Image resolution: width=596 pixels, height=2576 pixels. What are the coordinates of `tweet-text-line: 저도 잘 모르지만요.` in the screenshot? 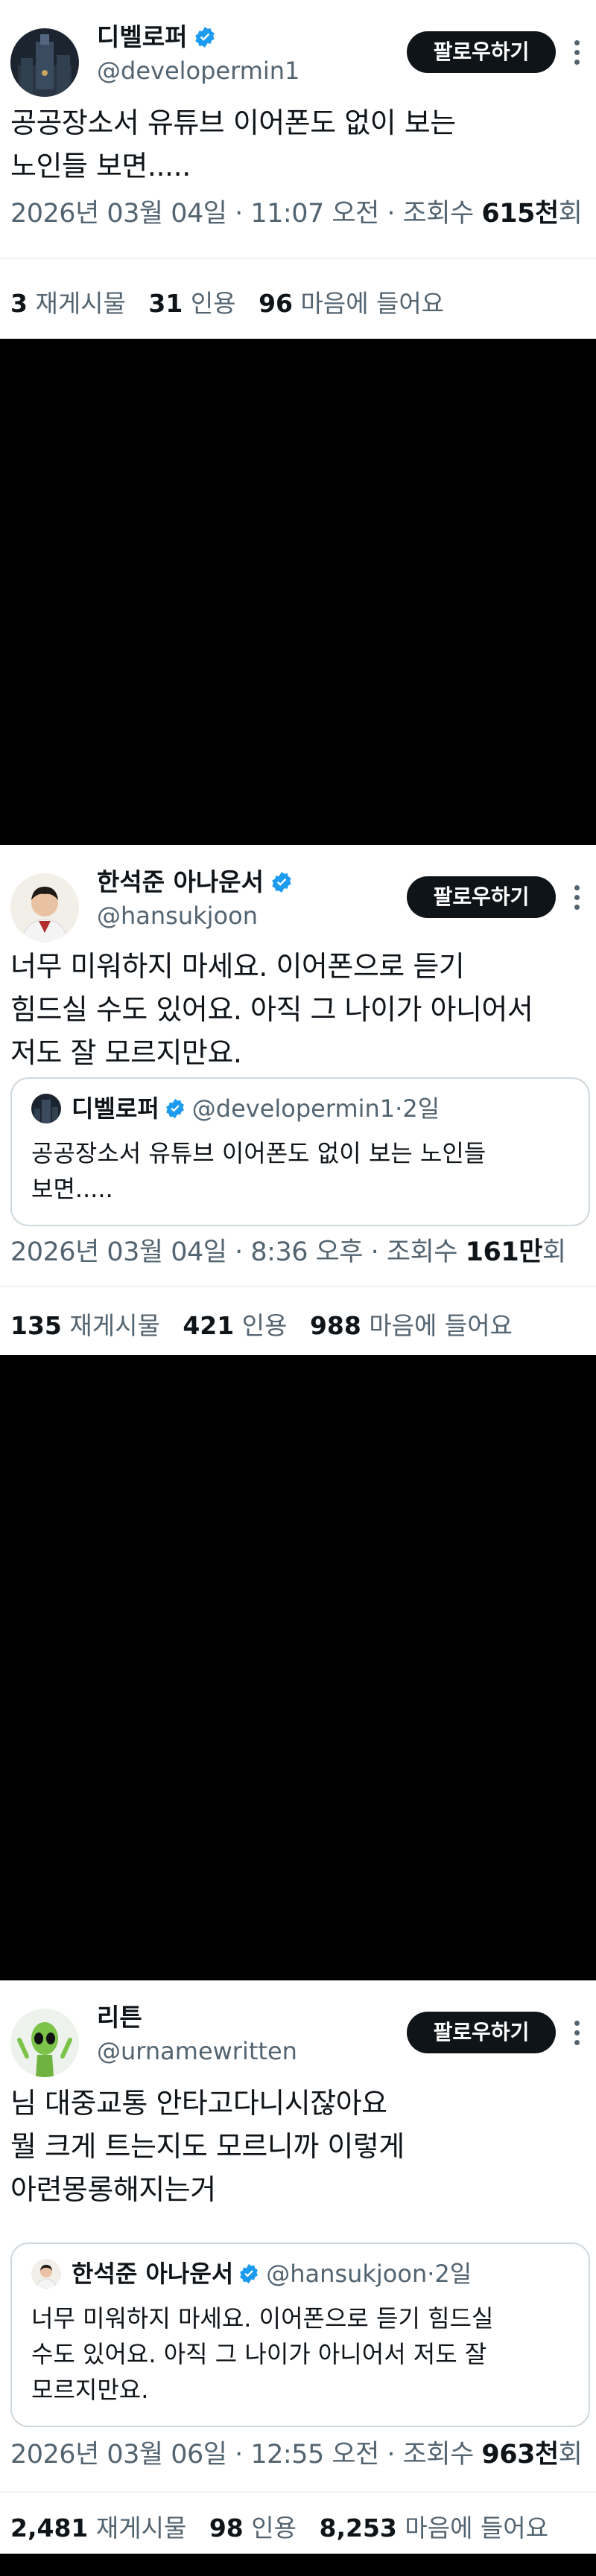 It's located at (126, 1052).